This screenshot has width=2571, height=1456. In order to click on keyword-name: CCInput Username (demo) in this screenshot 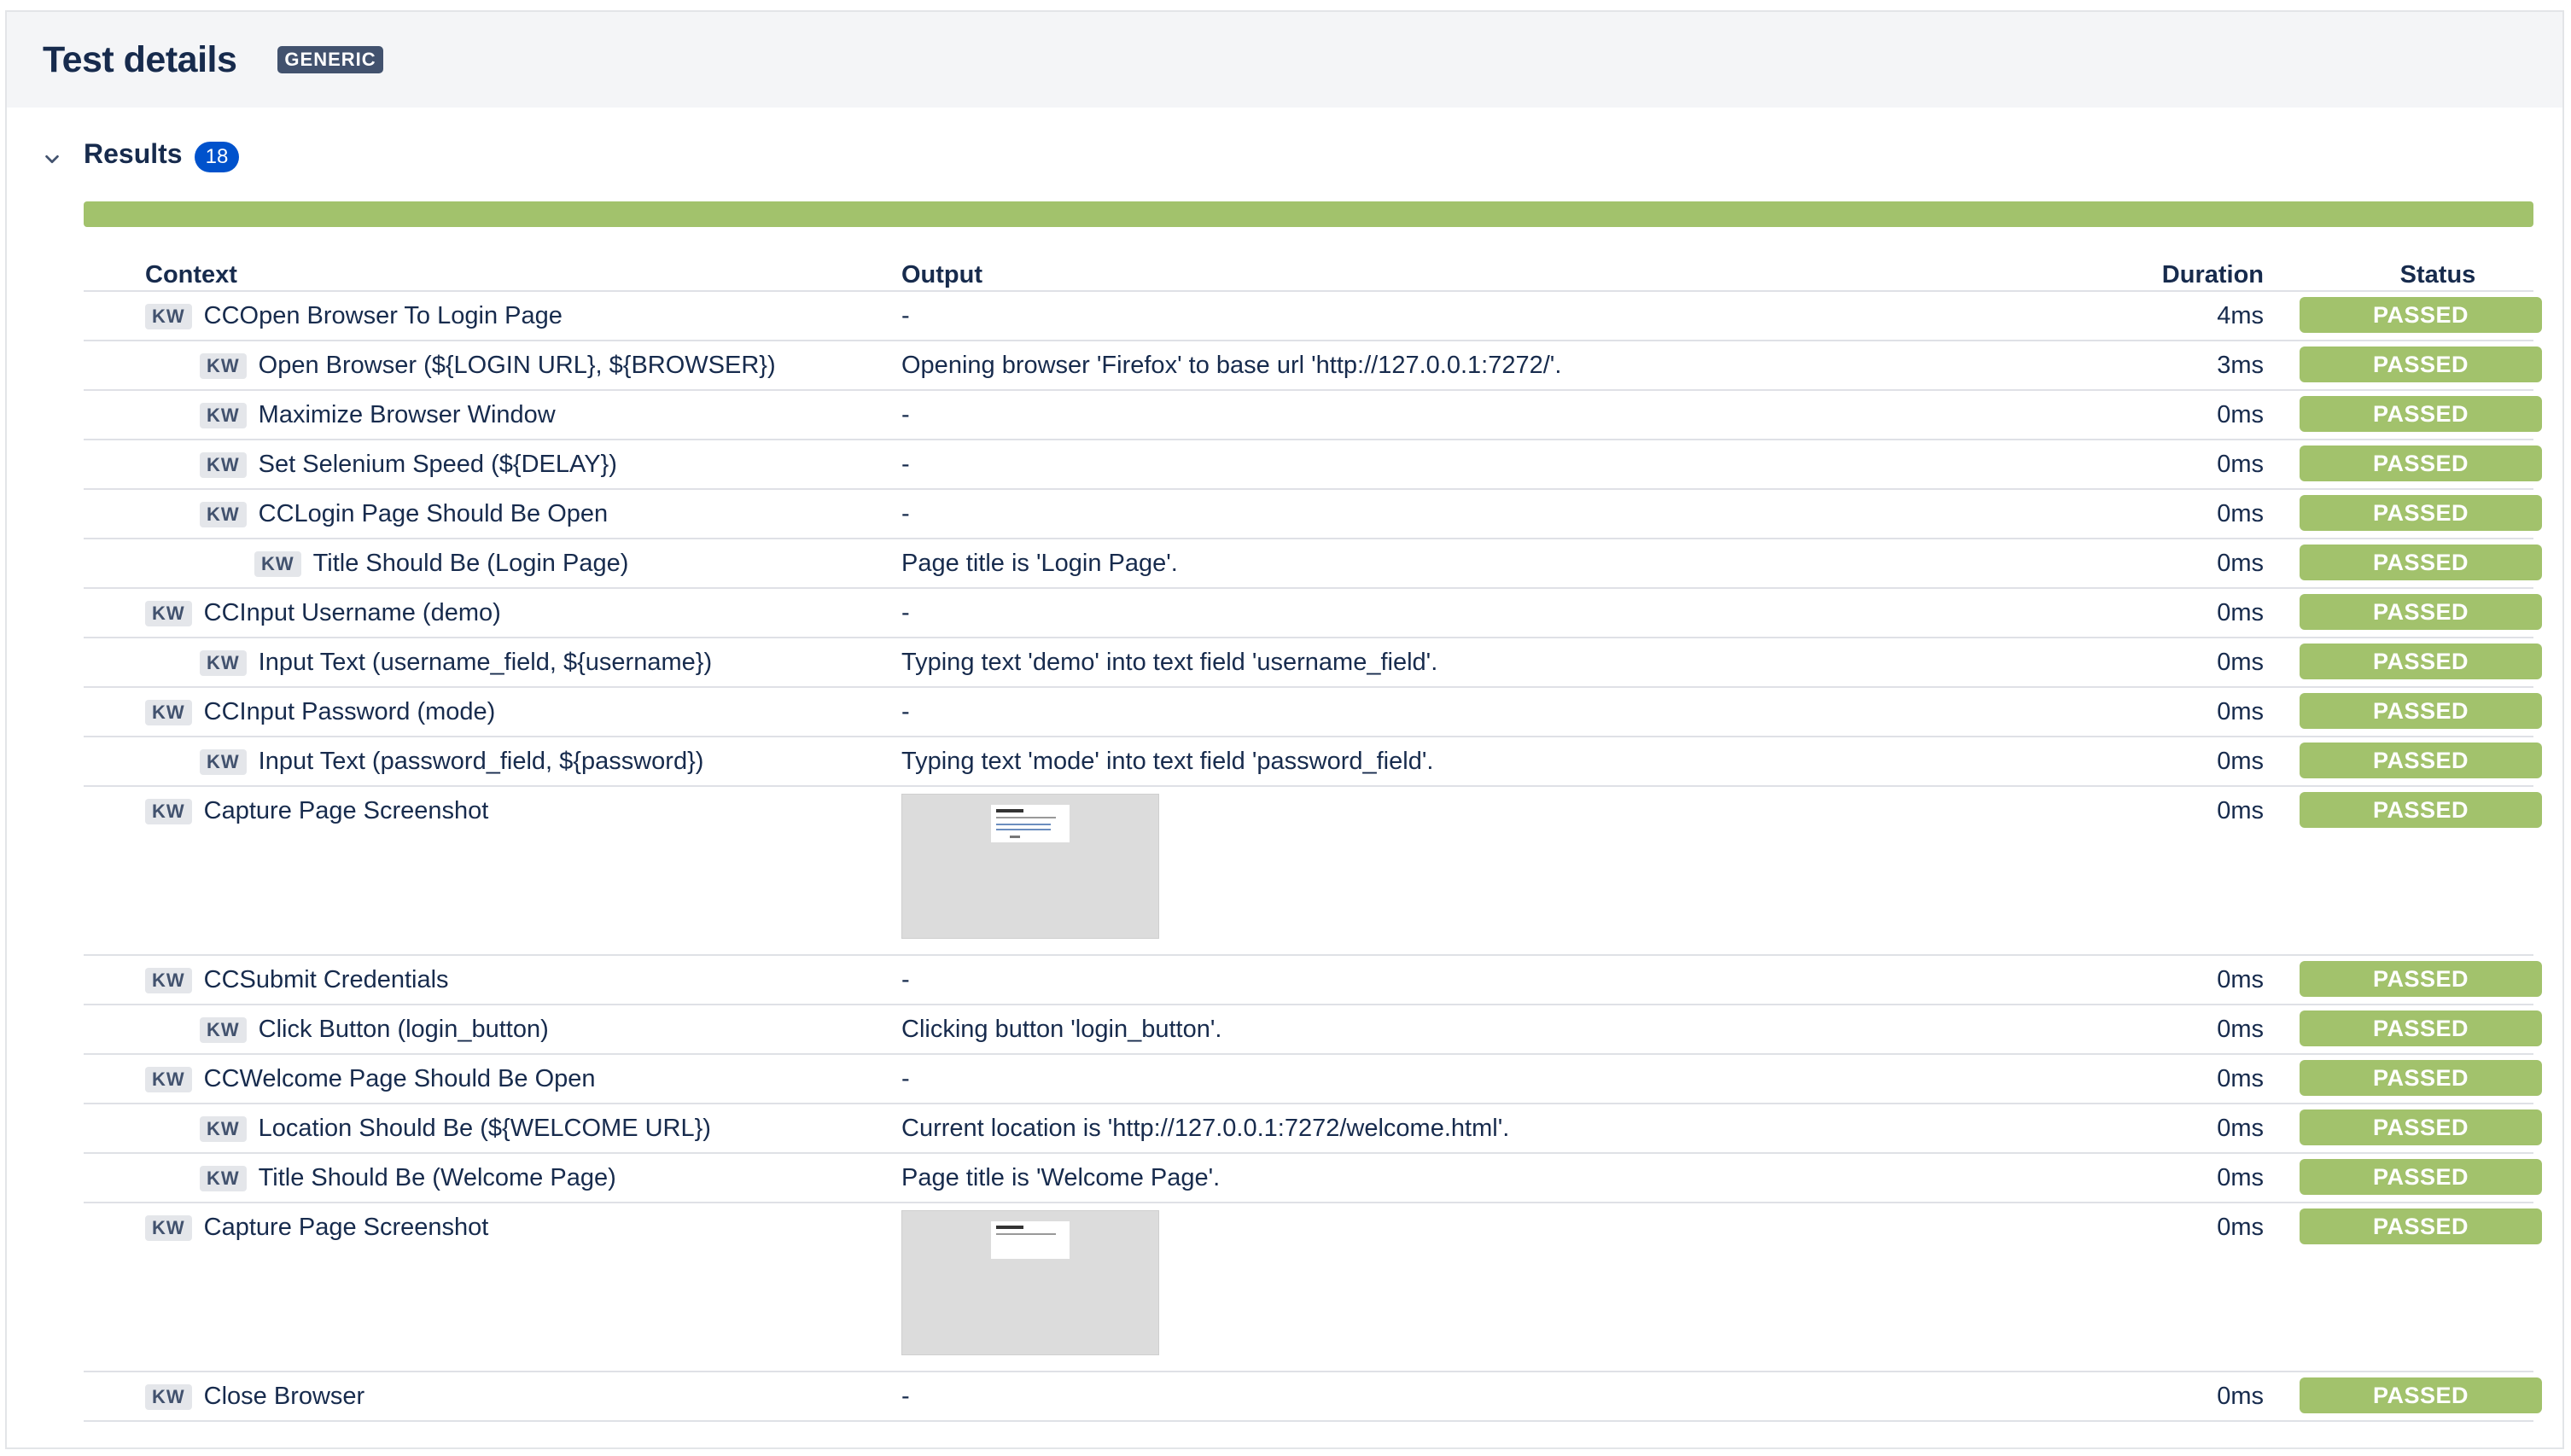, I will do `click(352, 612)`.